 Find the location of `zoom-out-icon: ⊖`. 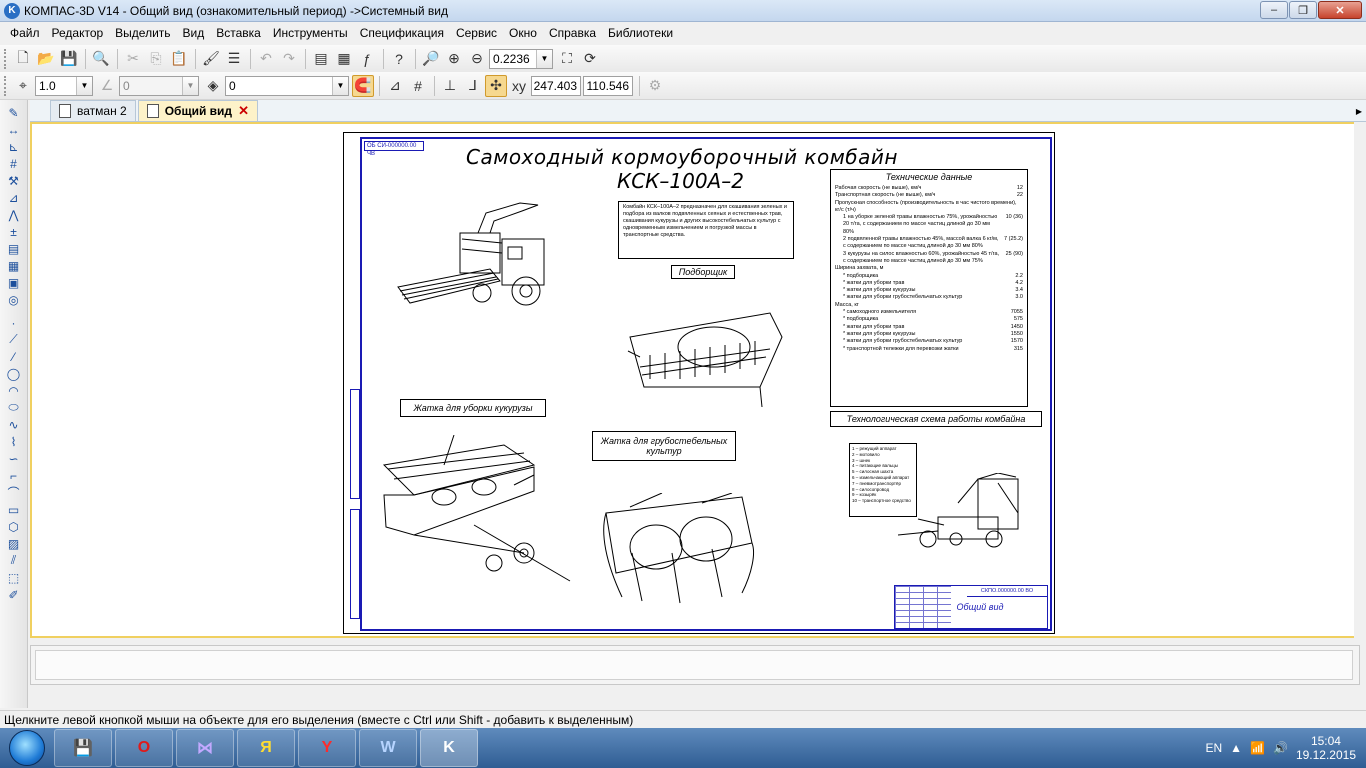

zoom-out-icon: ⊖ is located at coordinates (477, 59).